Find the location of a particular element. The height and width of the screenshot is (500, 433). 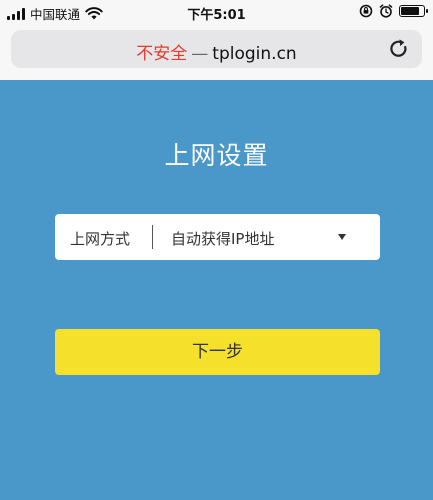

address-bar: 不安全 — tplogin.cn is located at coordinates (216, 49).